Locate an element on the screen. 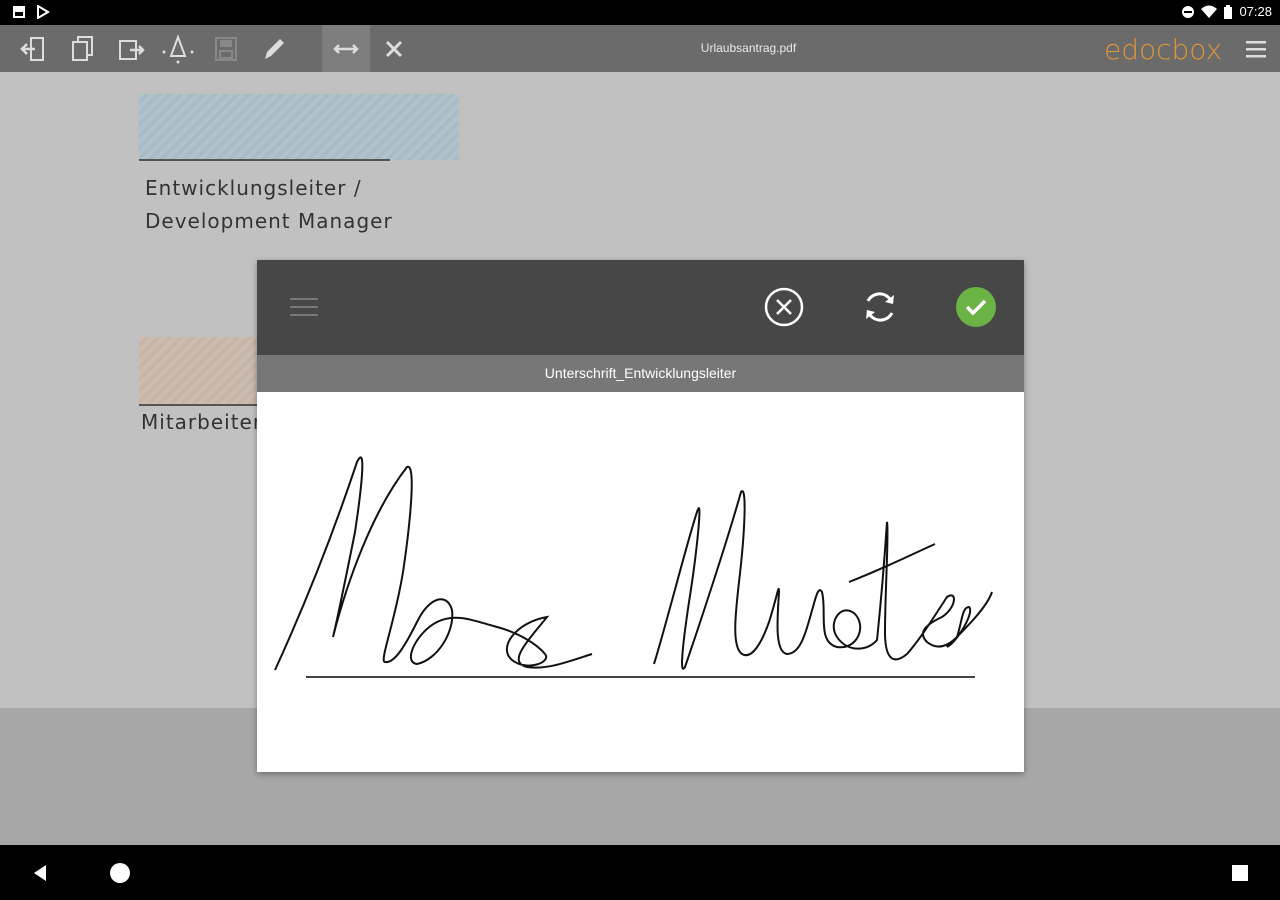  handwritten-signature is located at coordinates (633, 567).